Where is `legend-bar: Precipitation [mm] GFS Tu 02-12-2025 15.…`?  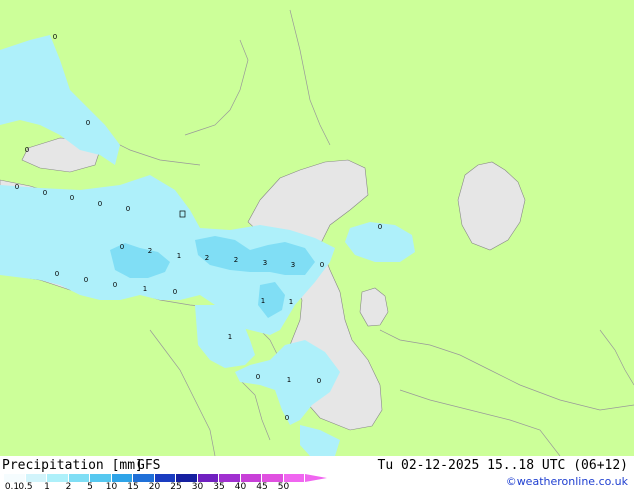
legend-bar: Precipitation [mm] GFS Tu 02-12-2025 15.… is located at coordinates (317, 474).